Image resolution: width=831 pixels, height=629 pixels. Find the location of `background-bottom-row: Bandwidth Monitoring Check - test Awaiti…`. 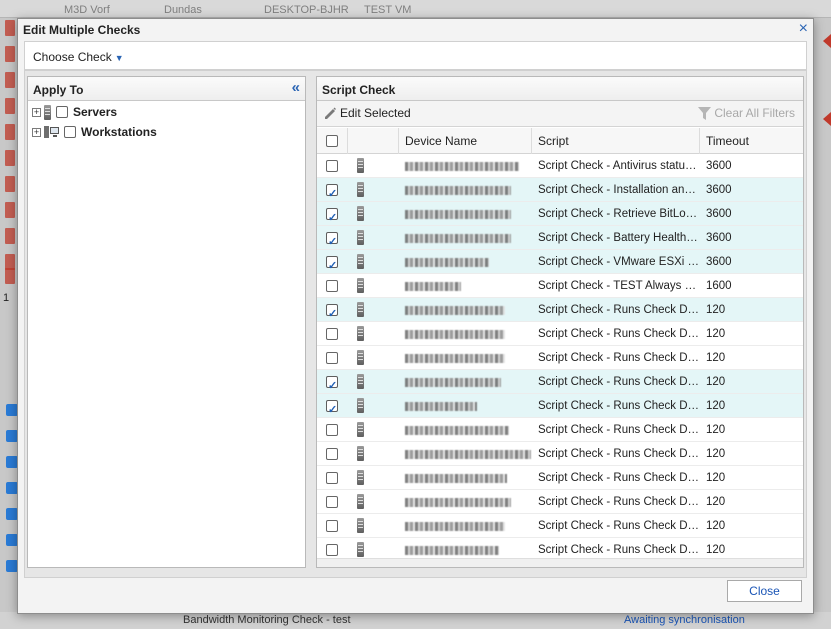

background-bottom-row: Bandwidth Monitoring Check - test Awaiti… is located at coordinates (415, 620).